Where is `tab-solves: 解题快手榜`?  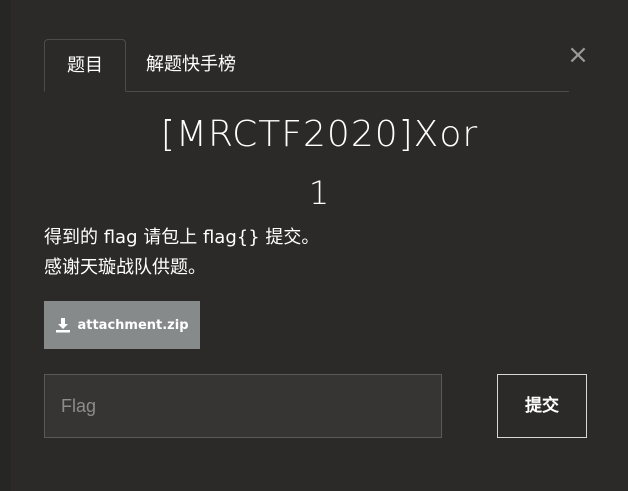
tab-solves: 解题快手榜 is located at coordinates (199, 65).